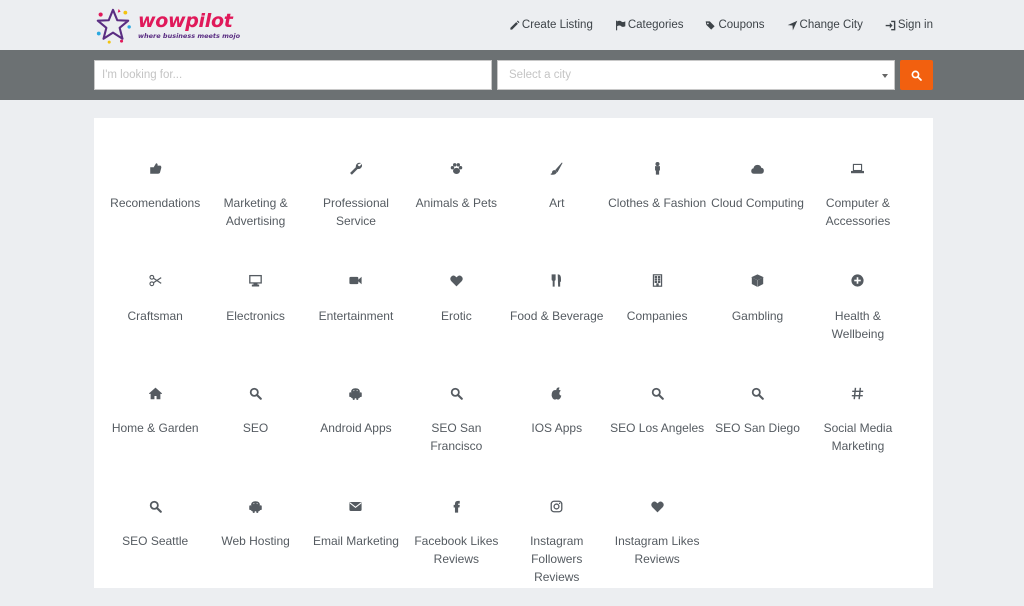 The image size is (1024, 606). I want to click on category-label: Animals & Pets, so click(456, 203).